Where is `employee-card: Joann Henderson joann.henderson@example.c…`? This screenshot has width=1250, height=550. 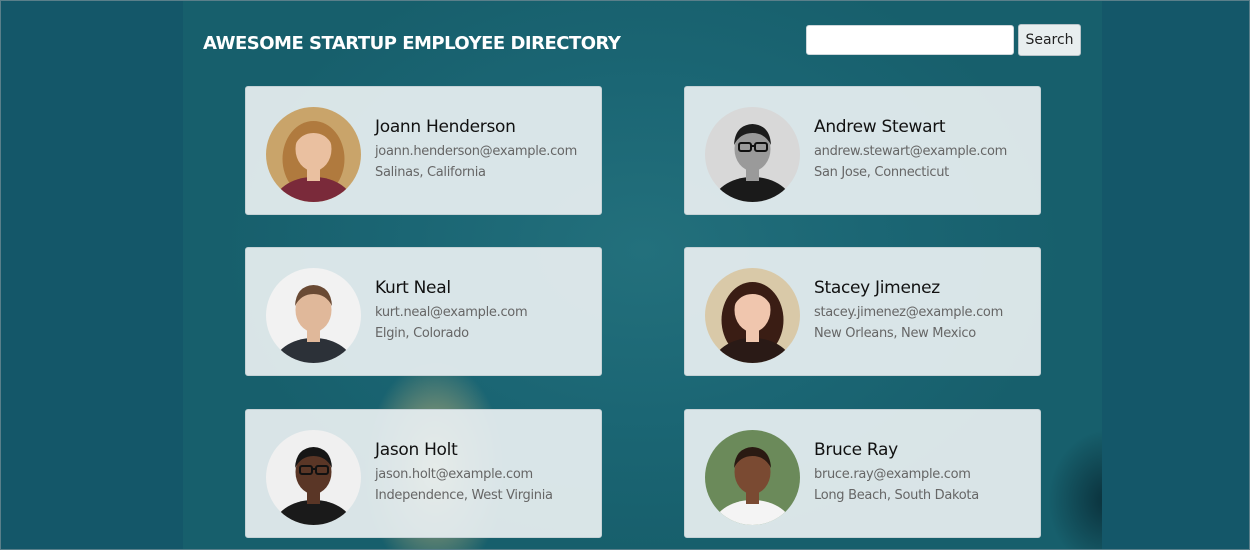 employee-card: Joann Henderson joann.henderson@example.c… is located at coordinates (423, 150).